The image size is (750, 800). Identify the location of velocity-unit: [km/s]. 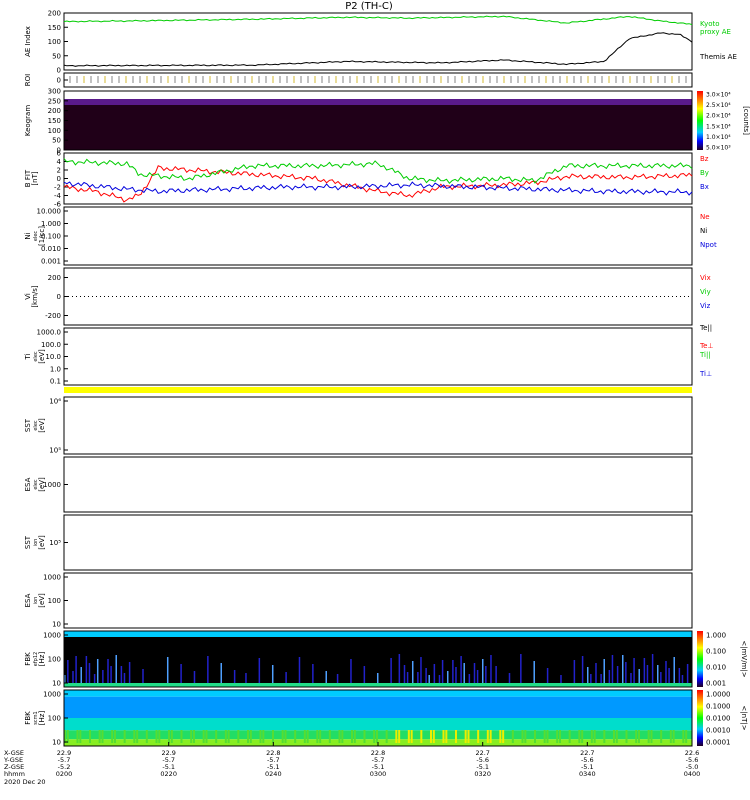
(35, 296).